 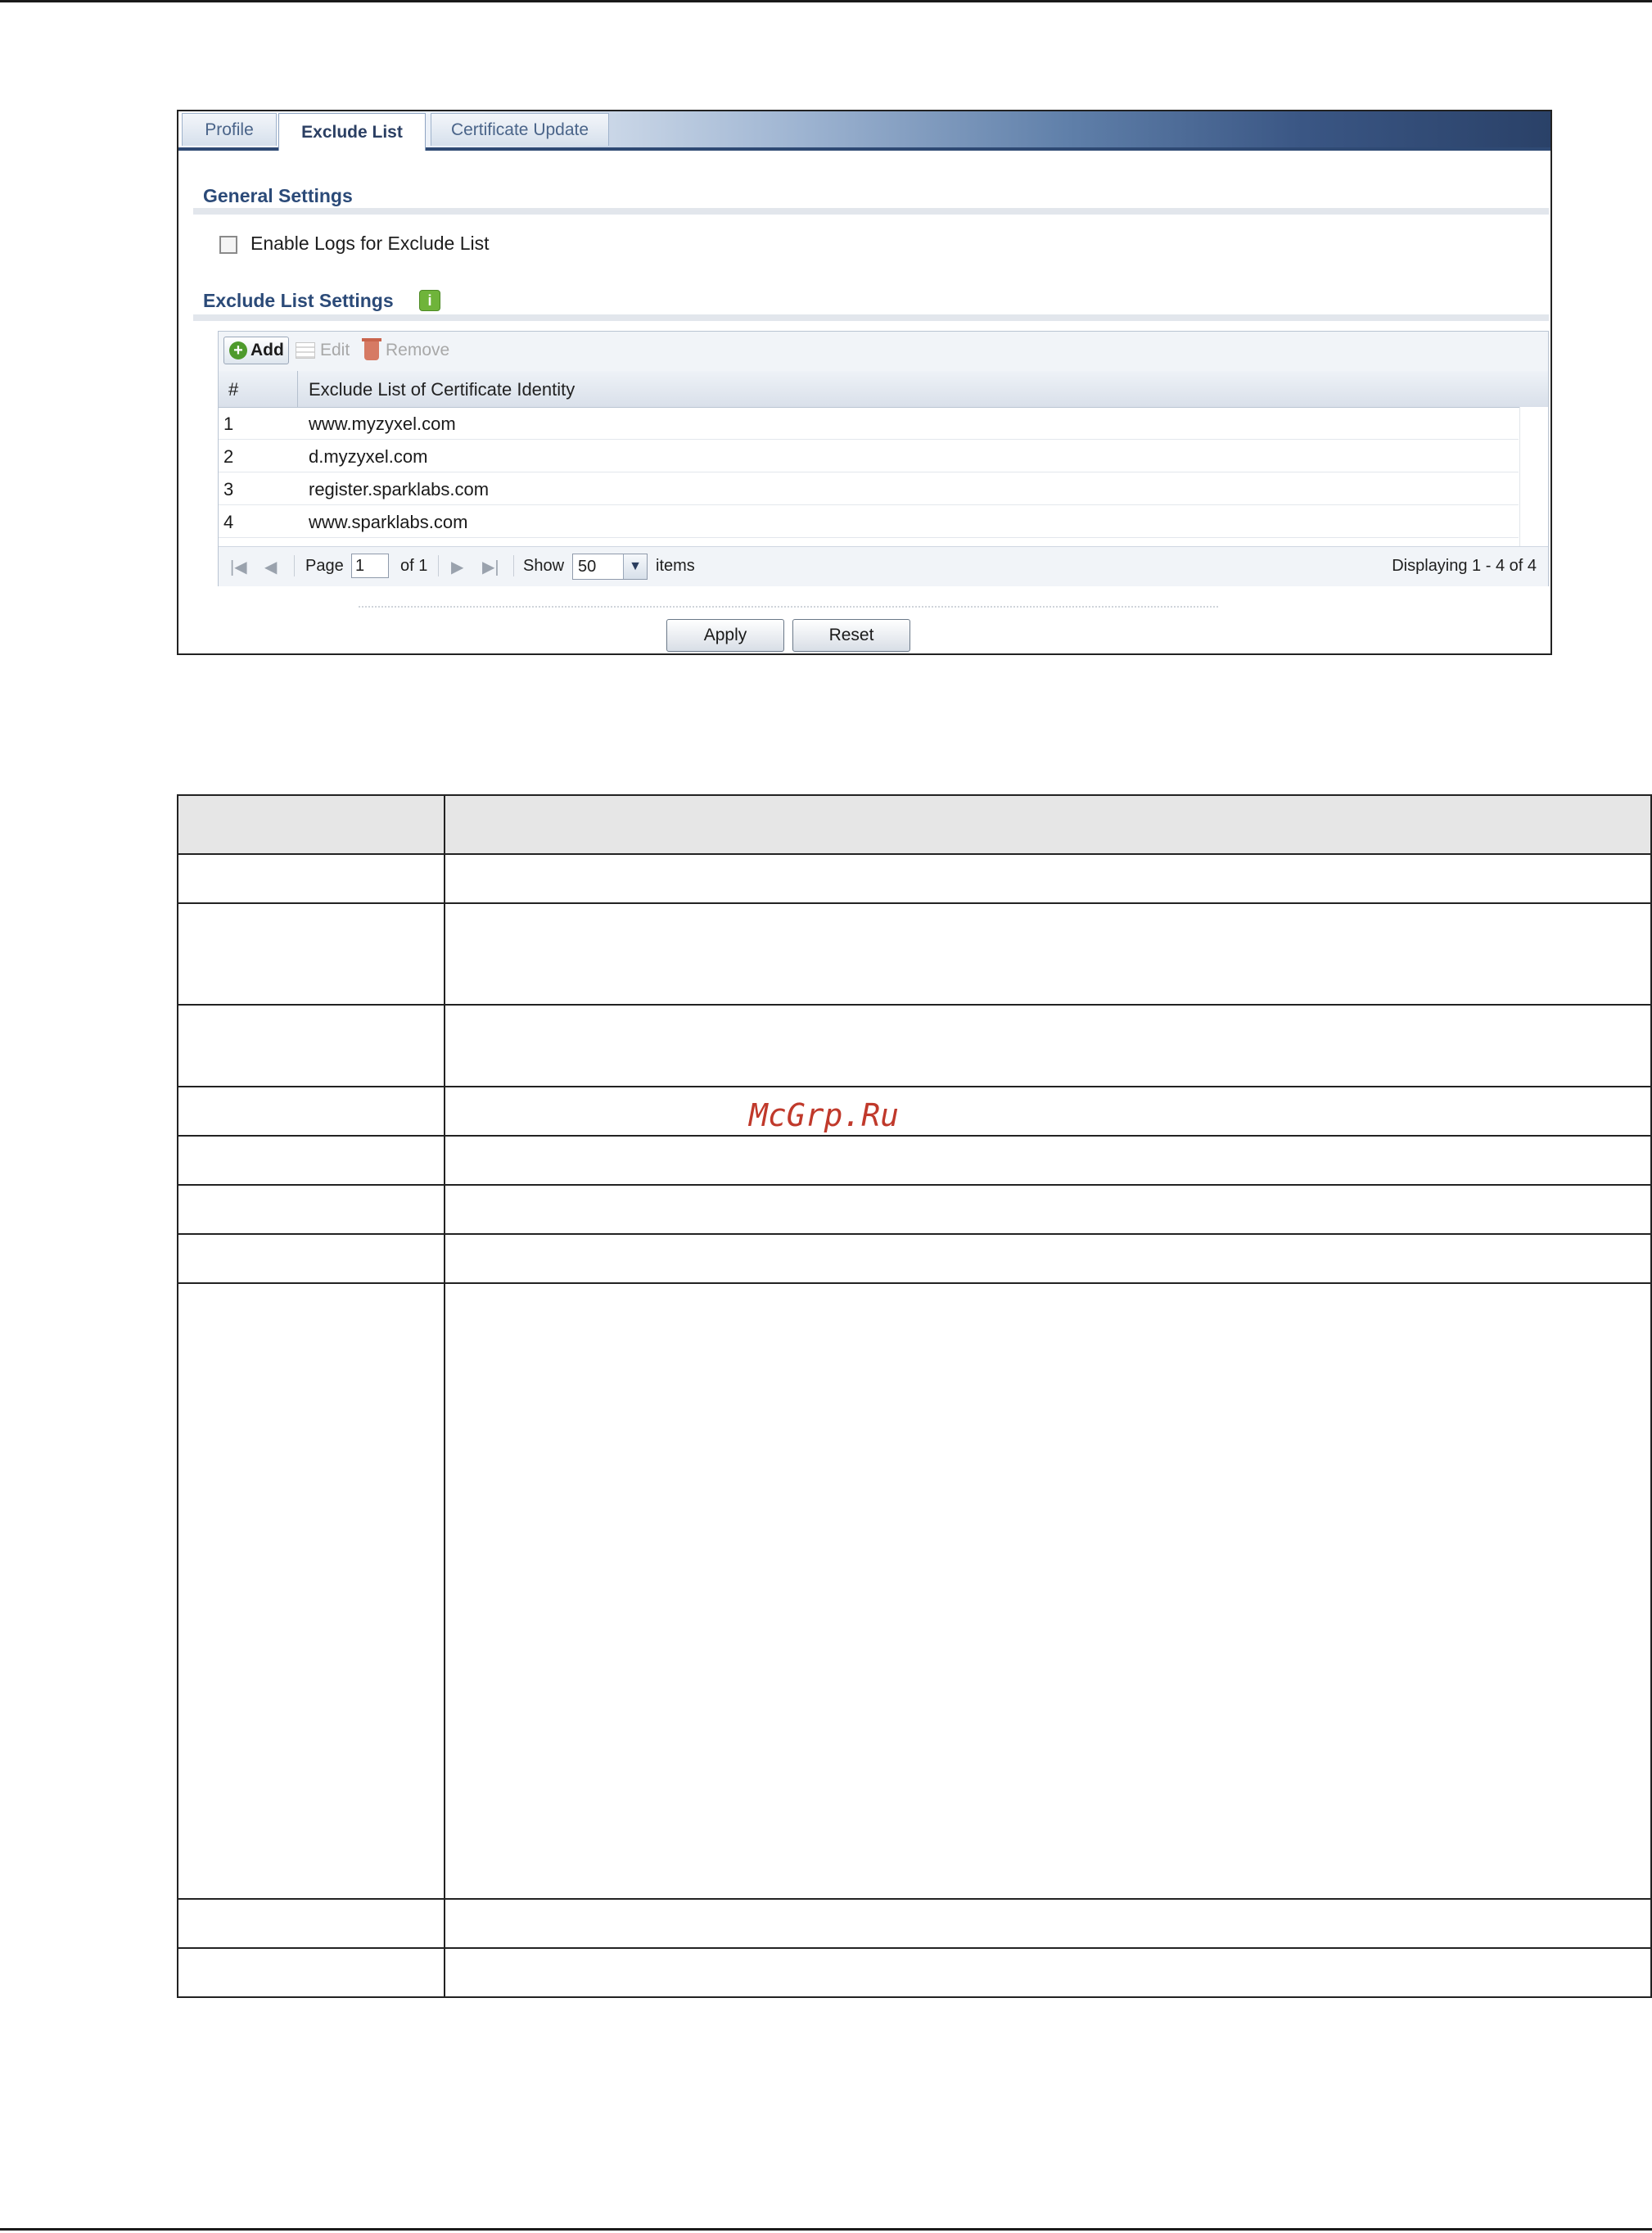 I want to click on table-row: 3 register.sparklabs.com, so click(x=869, y=488).